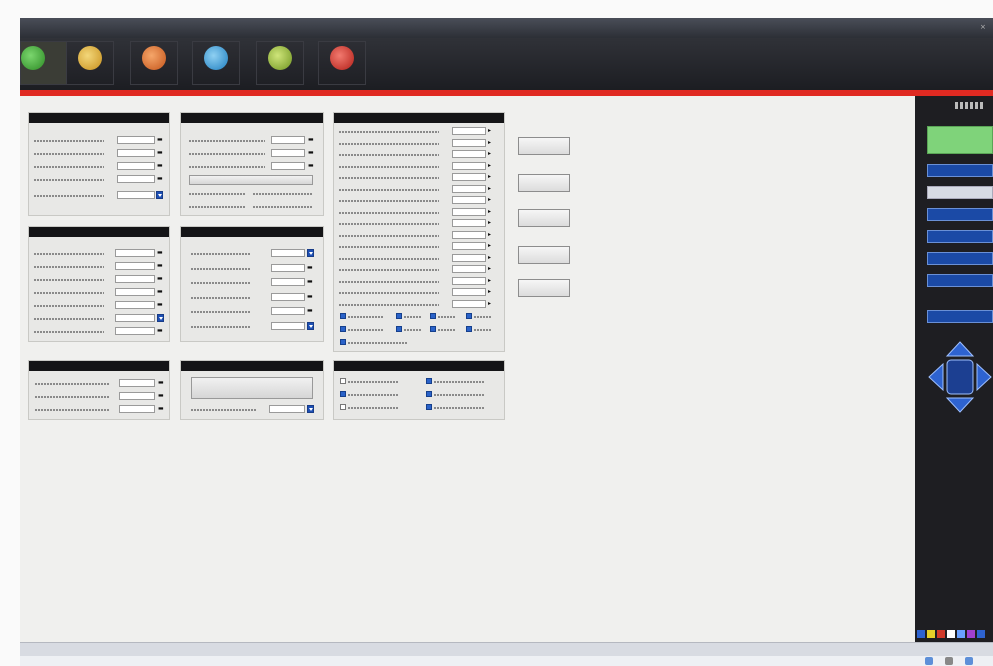 This screenshot has height=666, width=993. What do you see at coordinates (969, 661) in the screenshot?
I see `tray-icon` at bounding box center [969, 661].